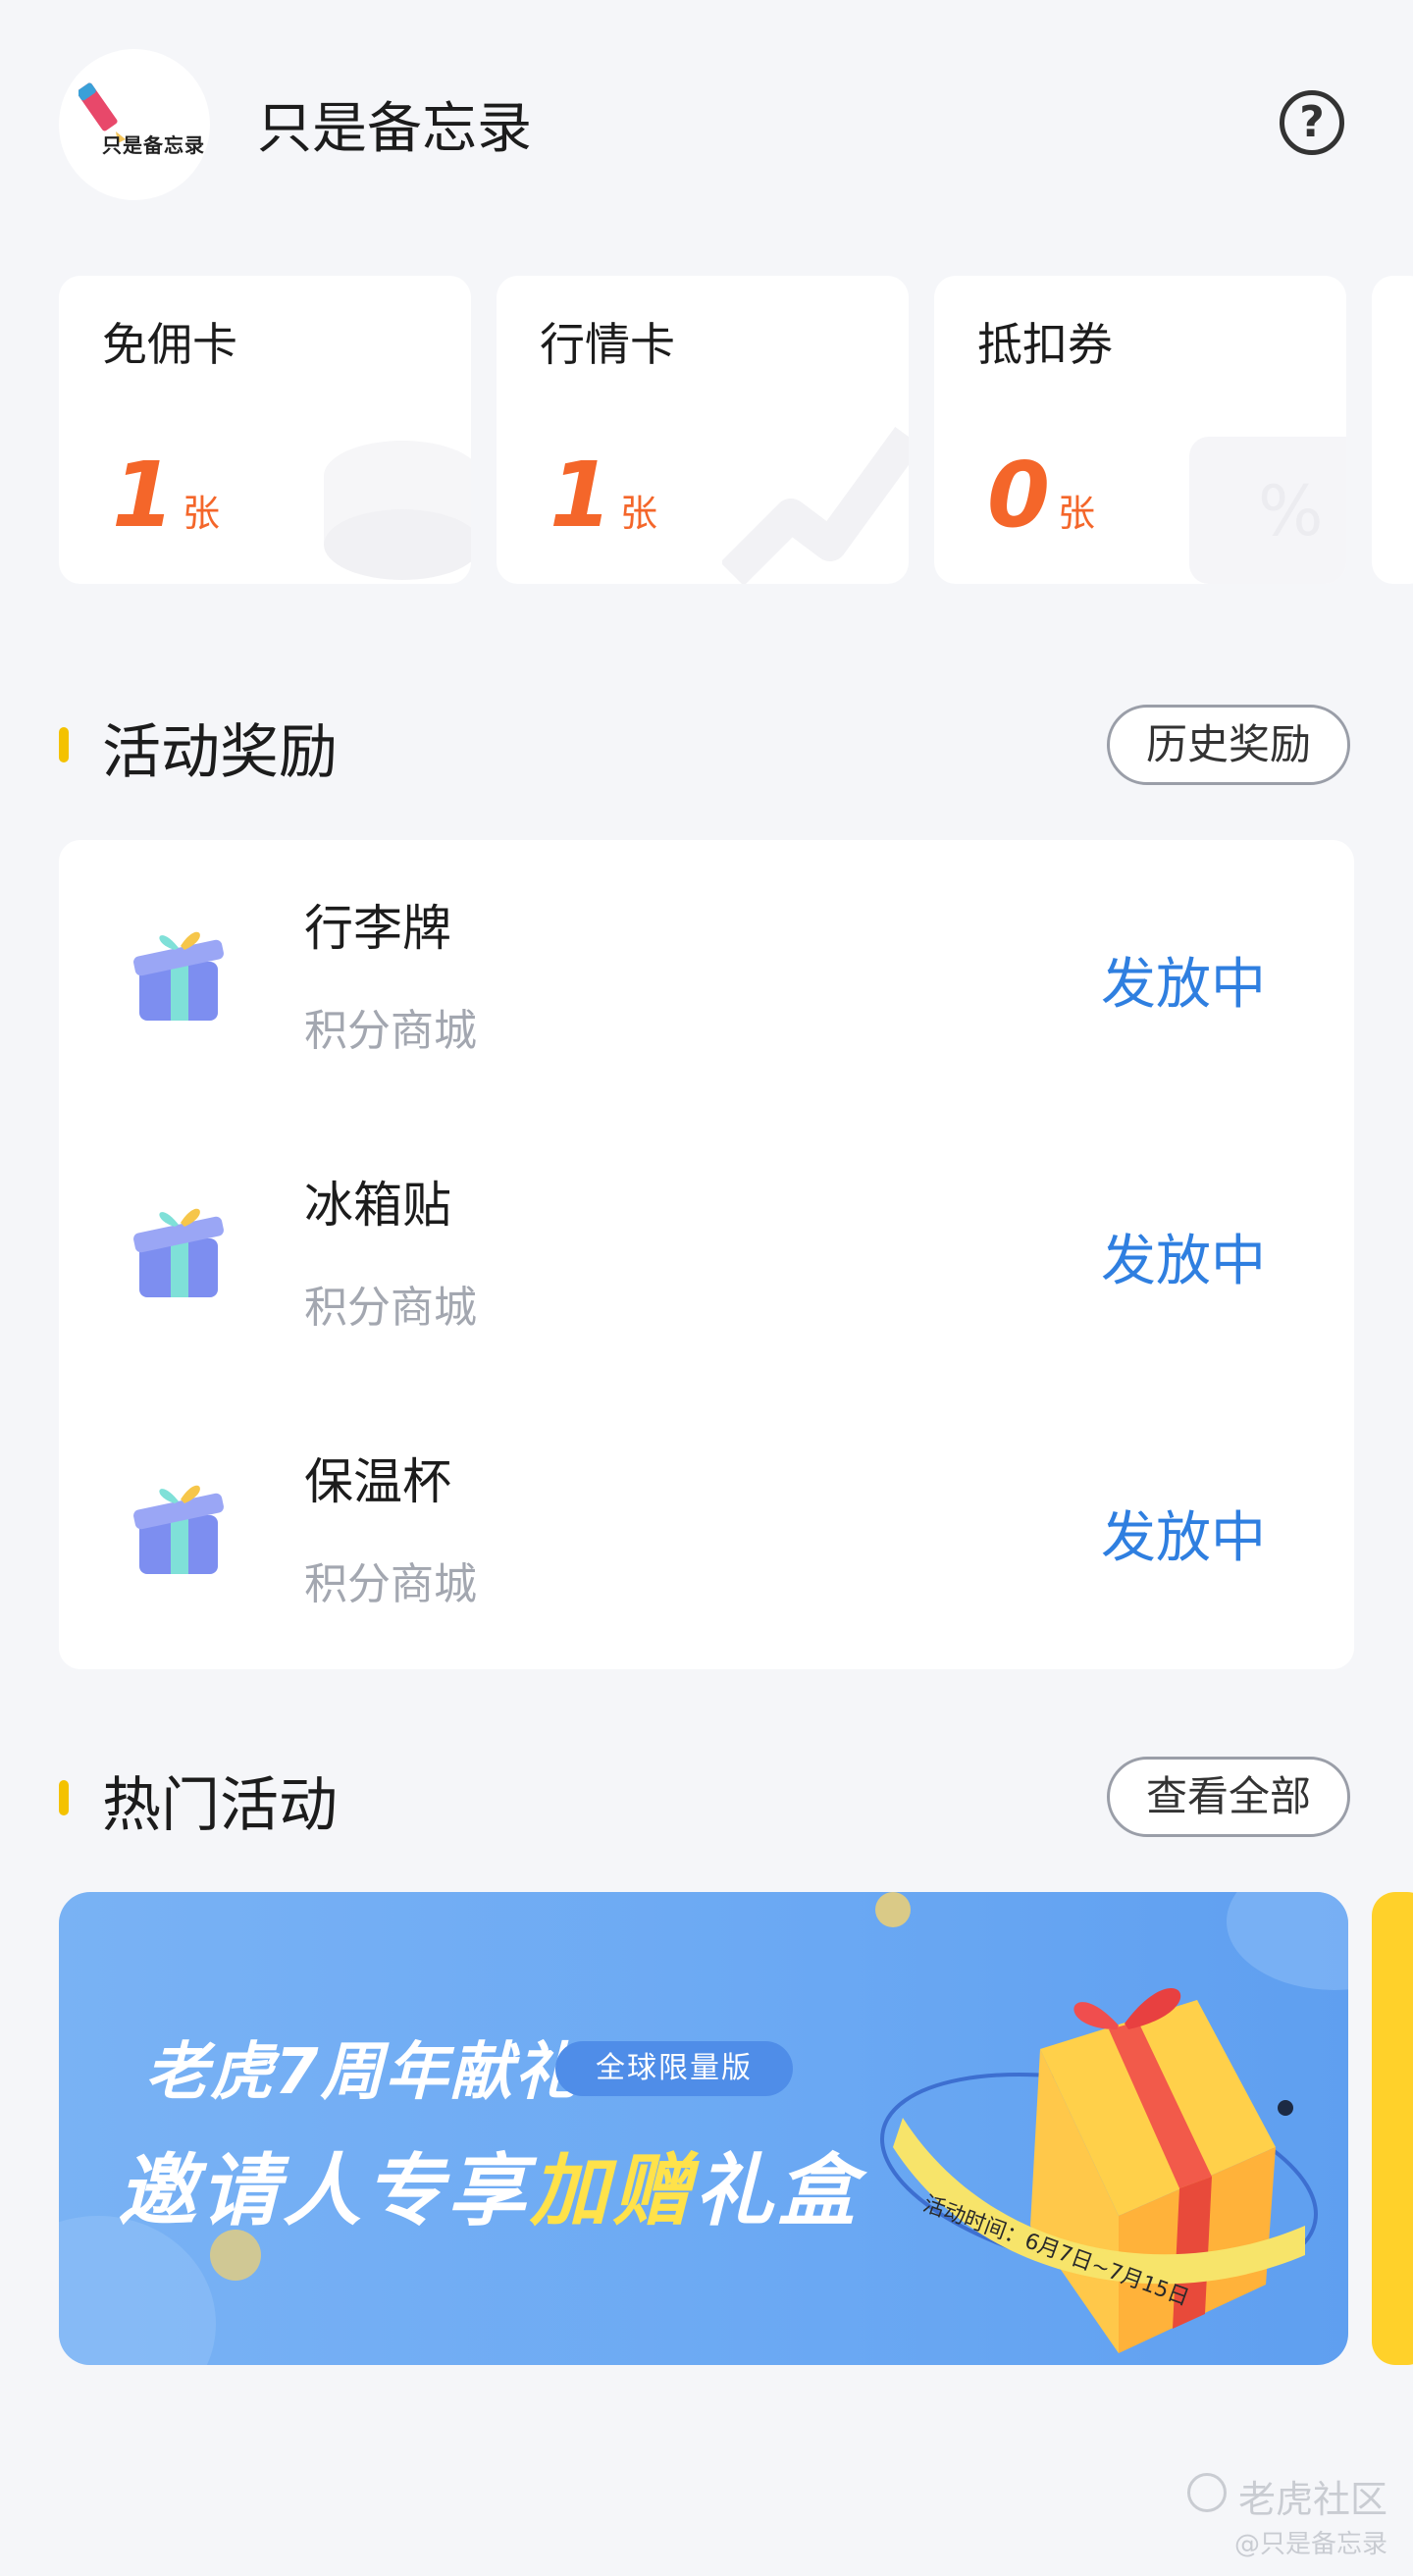 The image size is (1413, 2576). I want to click on gift-box-illustration, so click(1099, 2170).